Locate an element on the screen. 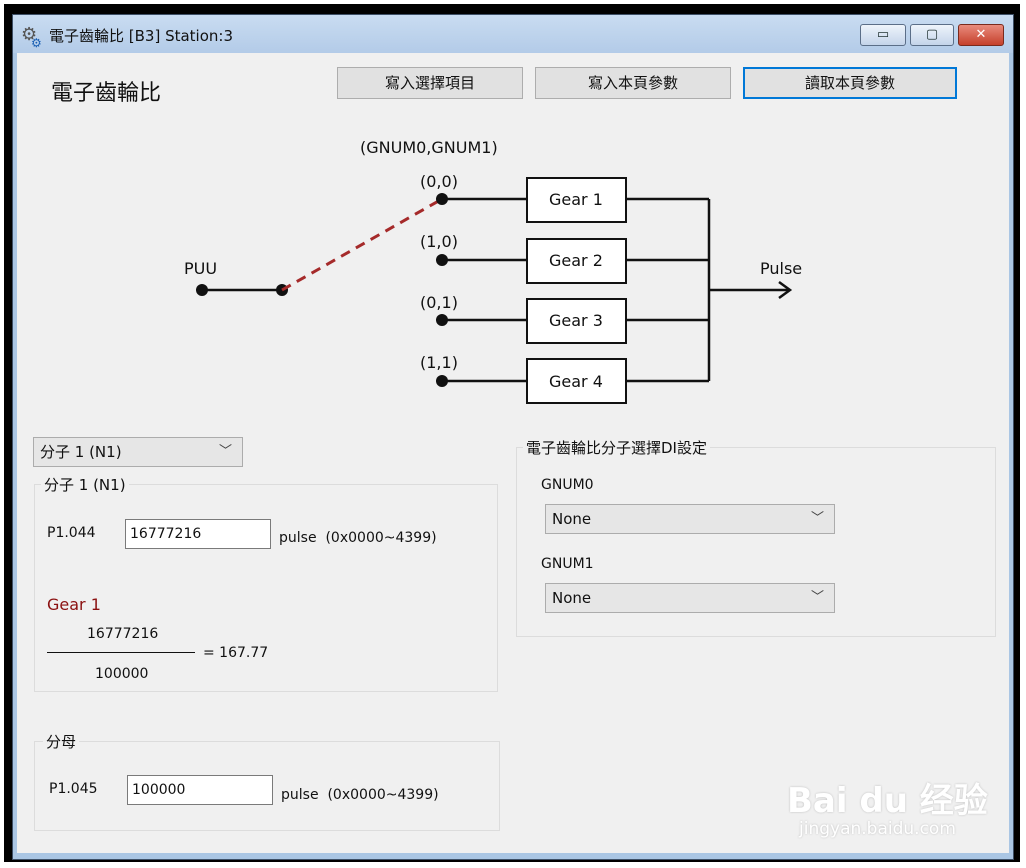  p1-044-range: (0x0000~4399) is located at coordinates (381, 538).